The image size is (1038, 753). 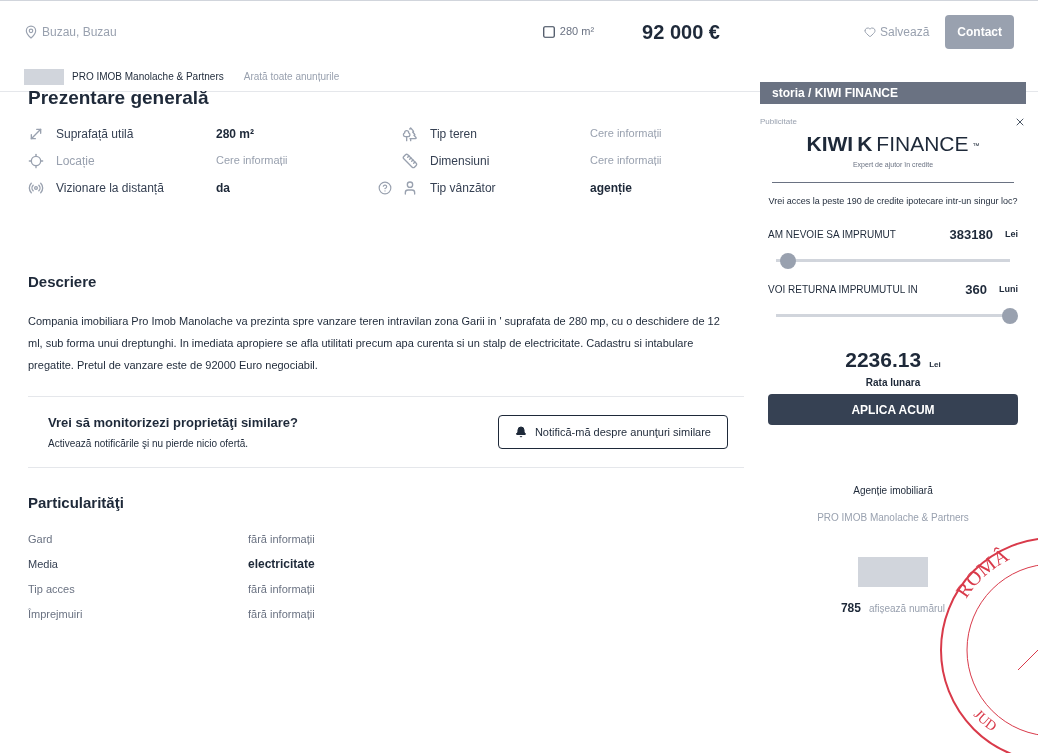 What do you see at coordinates (896, 31) in the screenshot?
I see `save-button: Salvează` at bounding box center [896, 31].